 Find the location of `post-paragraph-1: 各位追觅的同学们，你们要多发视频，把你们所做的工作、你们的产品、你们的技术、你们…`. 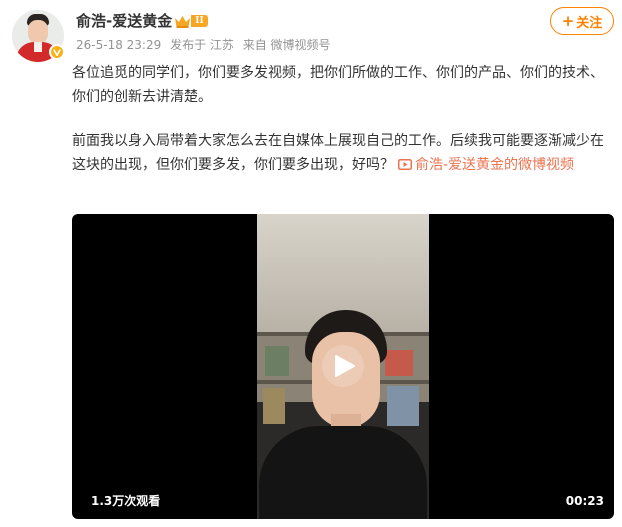

post-paragraph-1: 各位追觅的同学们，你们要多发视频，把你们所做的工作、你们的产品、你们的技术、你们… is located at coordinates (338, 85).